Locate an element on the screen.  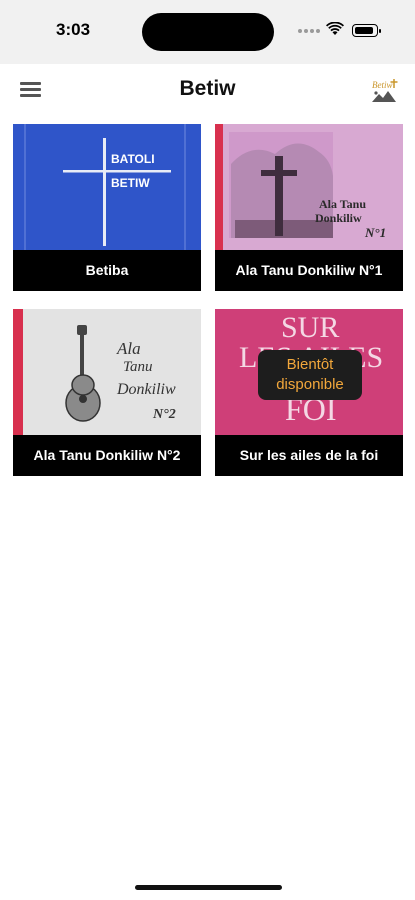
coming-soon-badge: Bientôt disponible is located at coordinates (310, 375).